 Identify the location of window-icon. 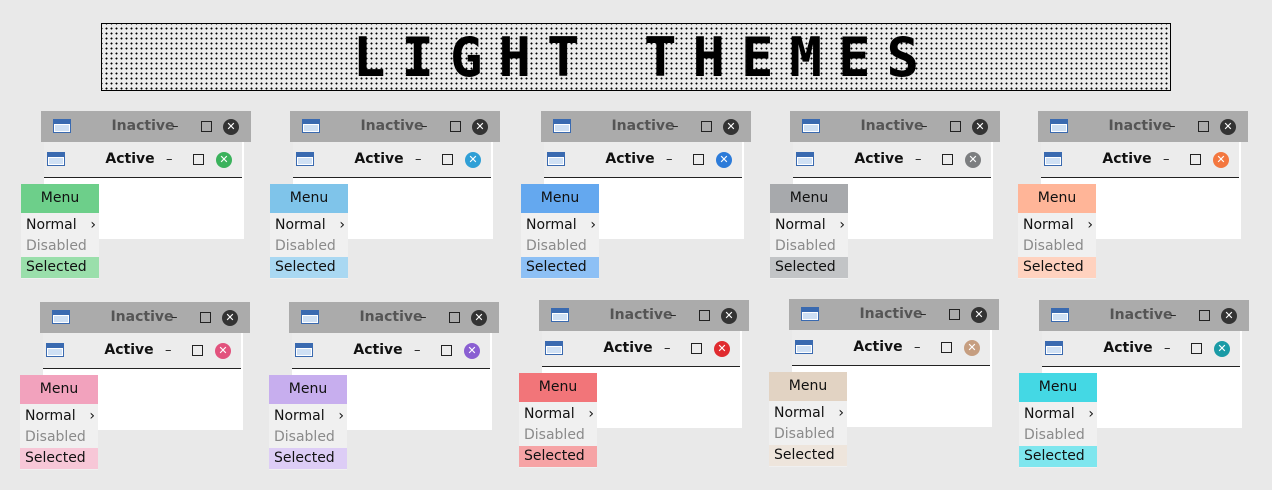
(1053, 159).